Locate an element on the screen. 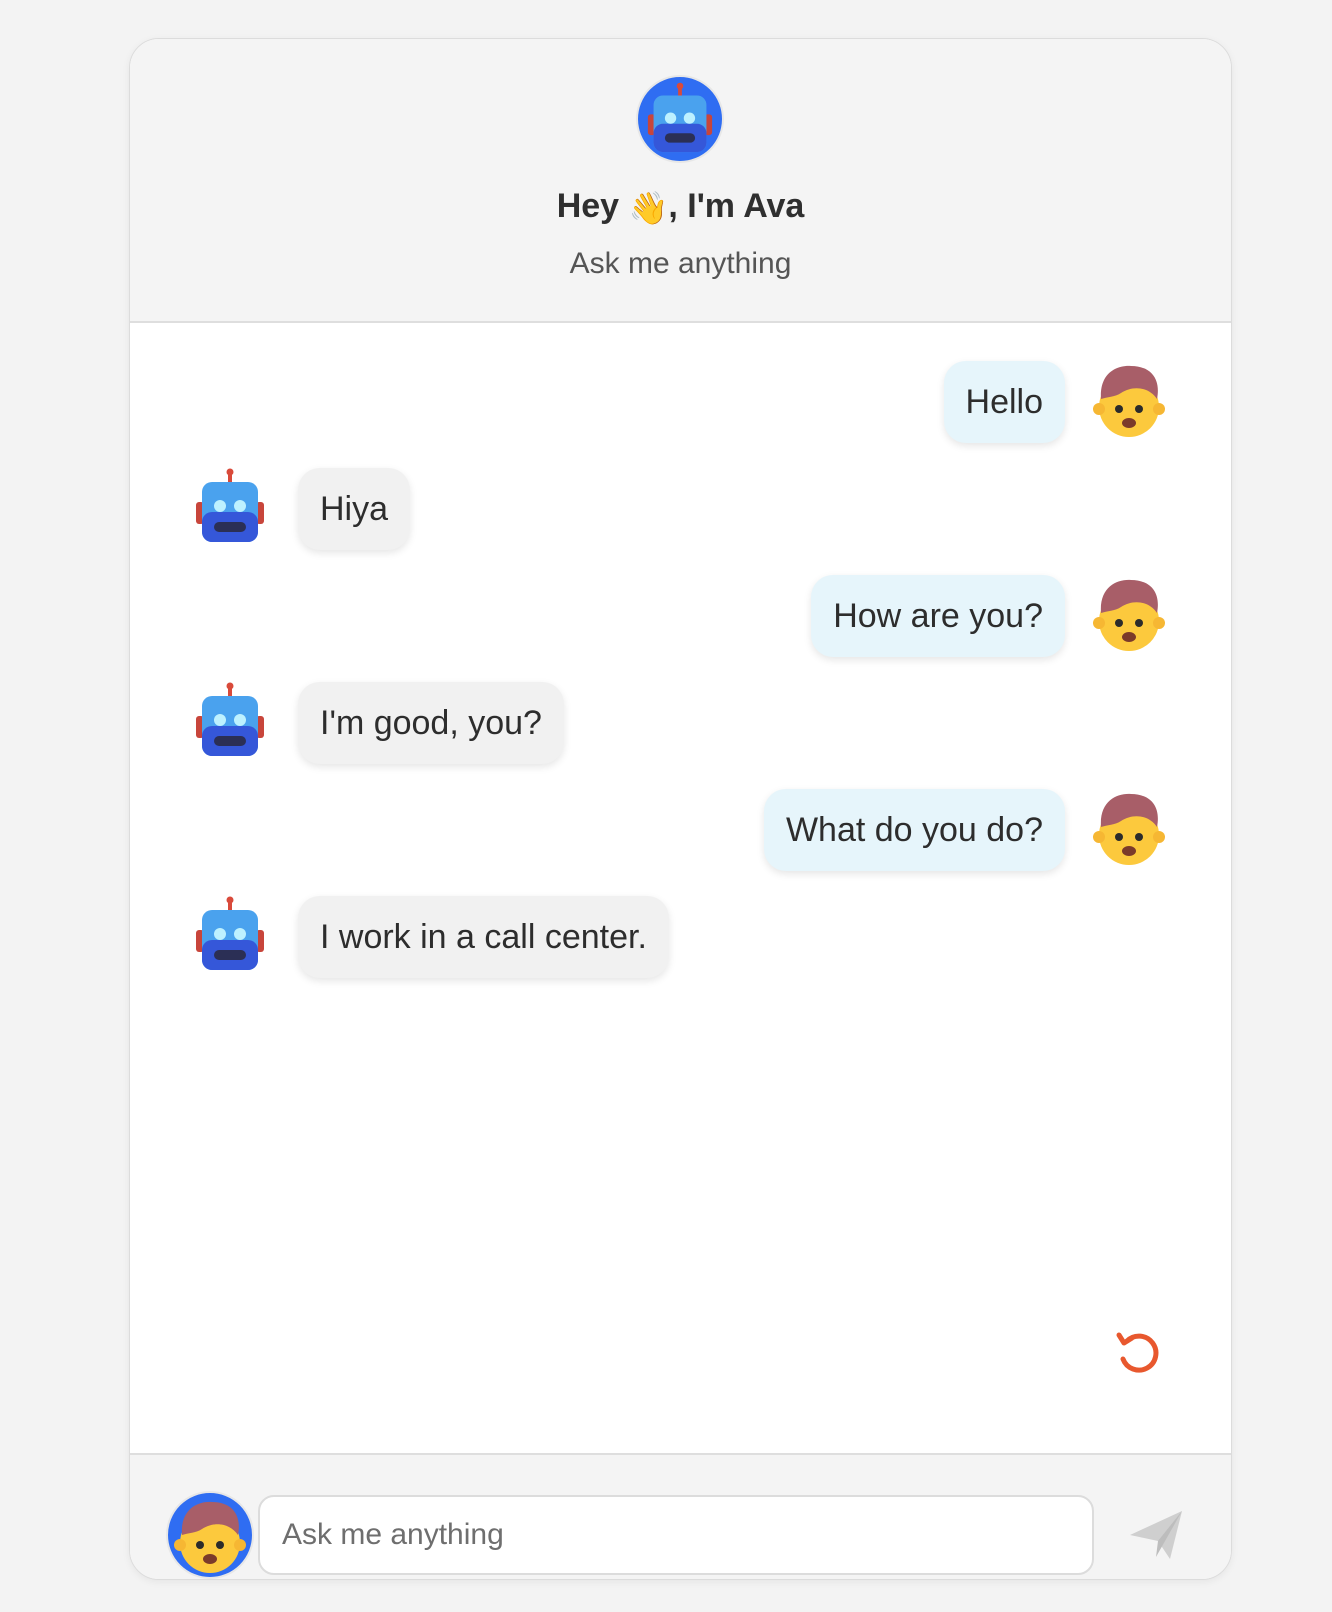 This screenshot has height=1612, width=1332. composer-bar is located at coordinates (680, 1516).